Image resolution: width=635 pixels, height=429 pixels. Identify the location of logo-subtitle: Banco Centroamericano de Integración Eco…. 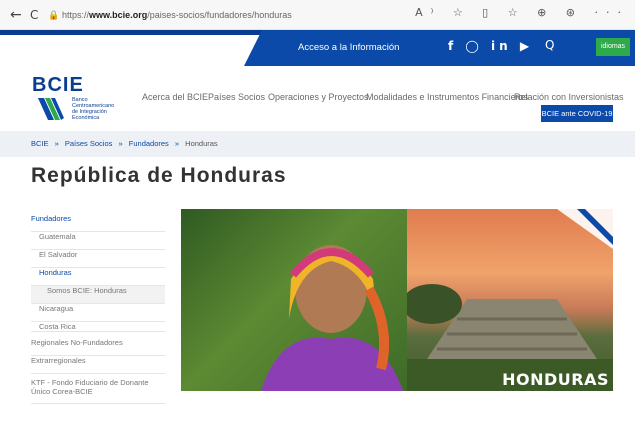
(93, 109).